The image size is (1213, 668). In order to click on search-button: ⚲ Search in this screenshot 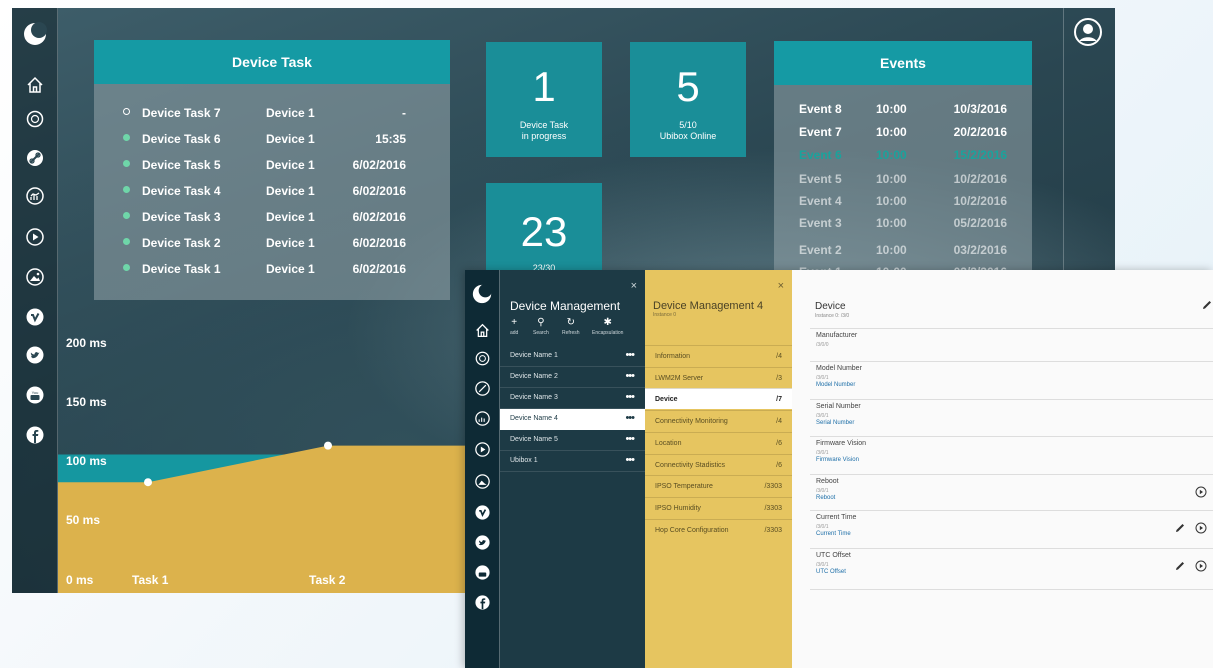, I will do `click(541, 327)`.